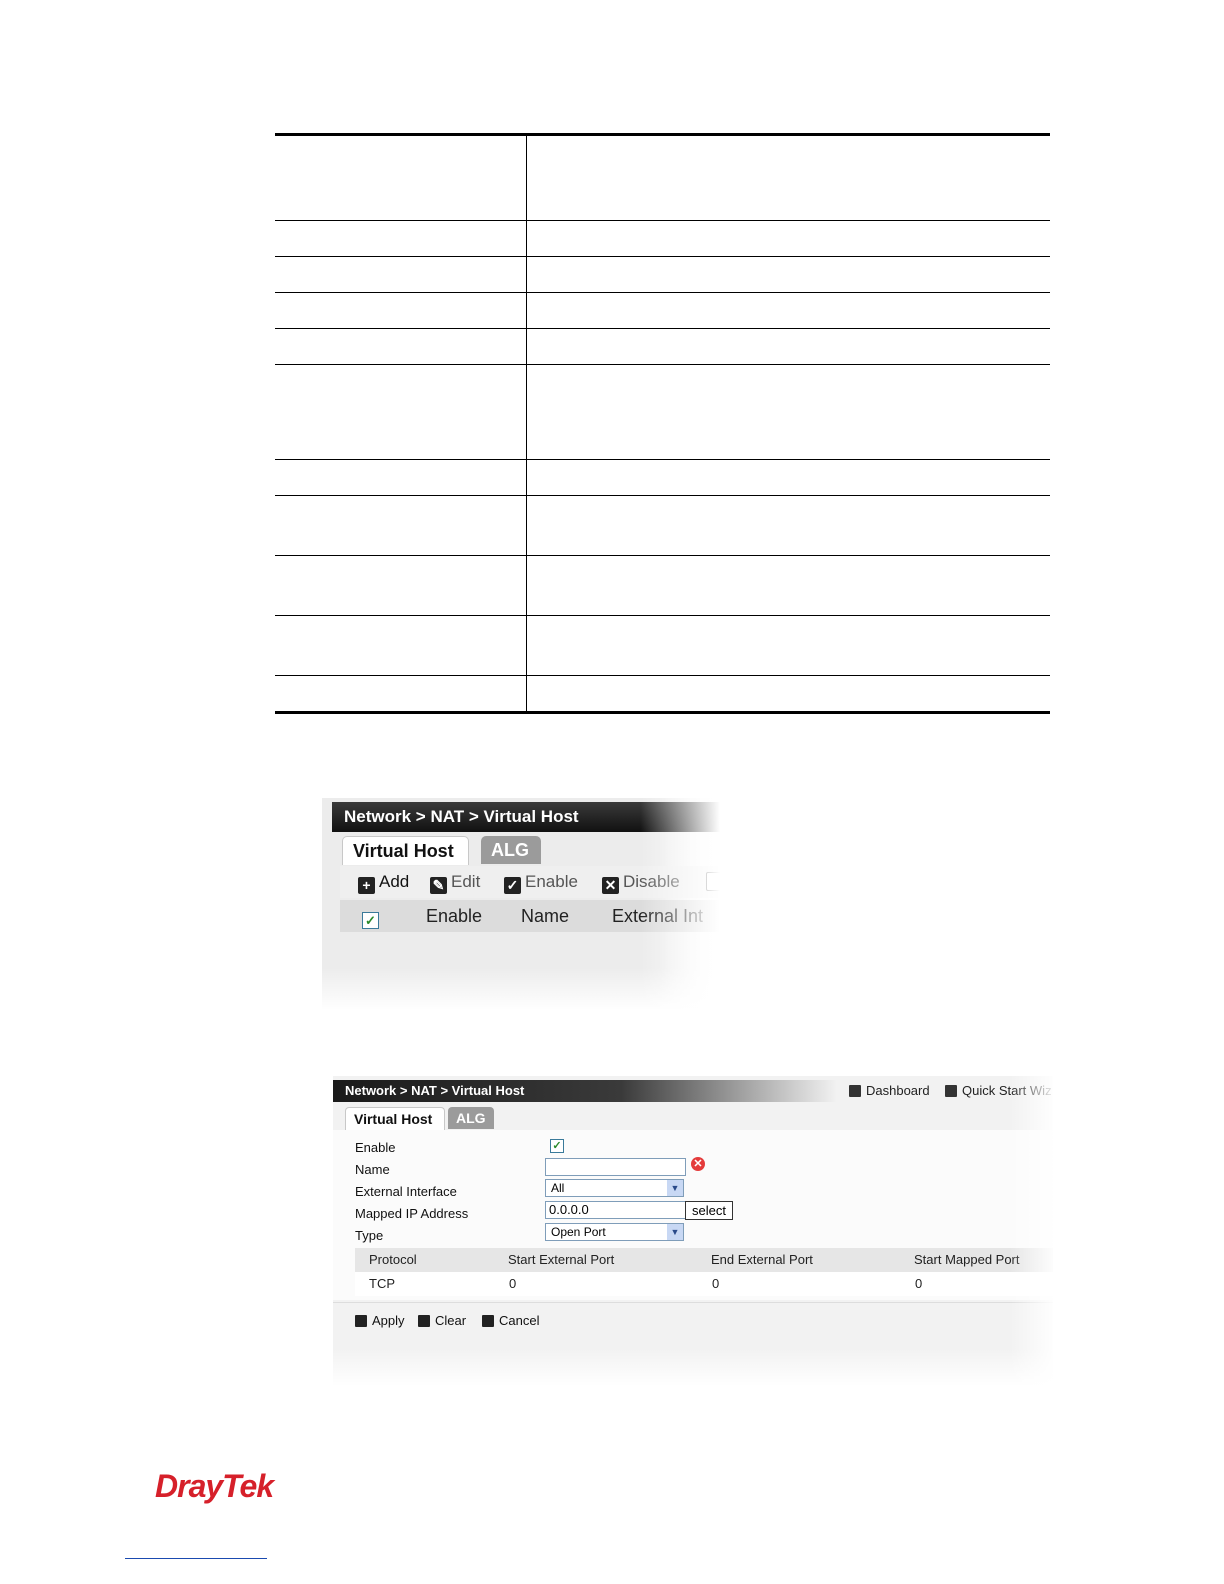  Describe the element at coordinates (442, 1320) in the screenshot. I see `clear-button: Clear` at that location.